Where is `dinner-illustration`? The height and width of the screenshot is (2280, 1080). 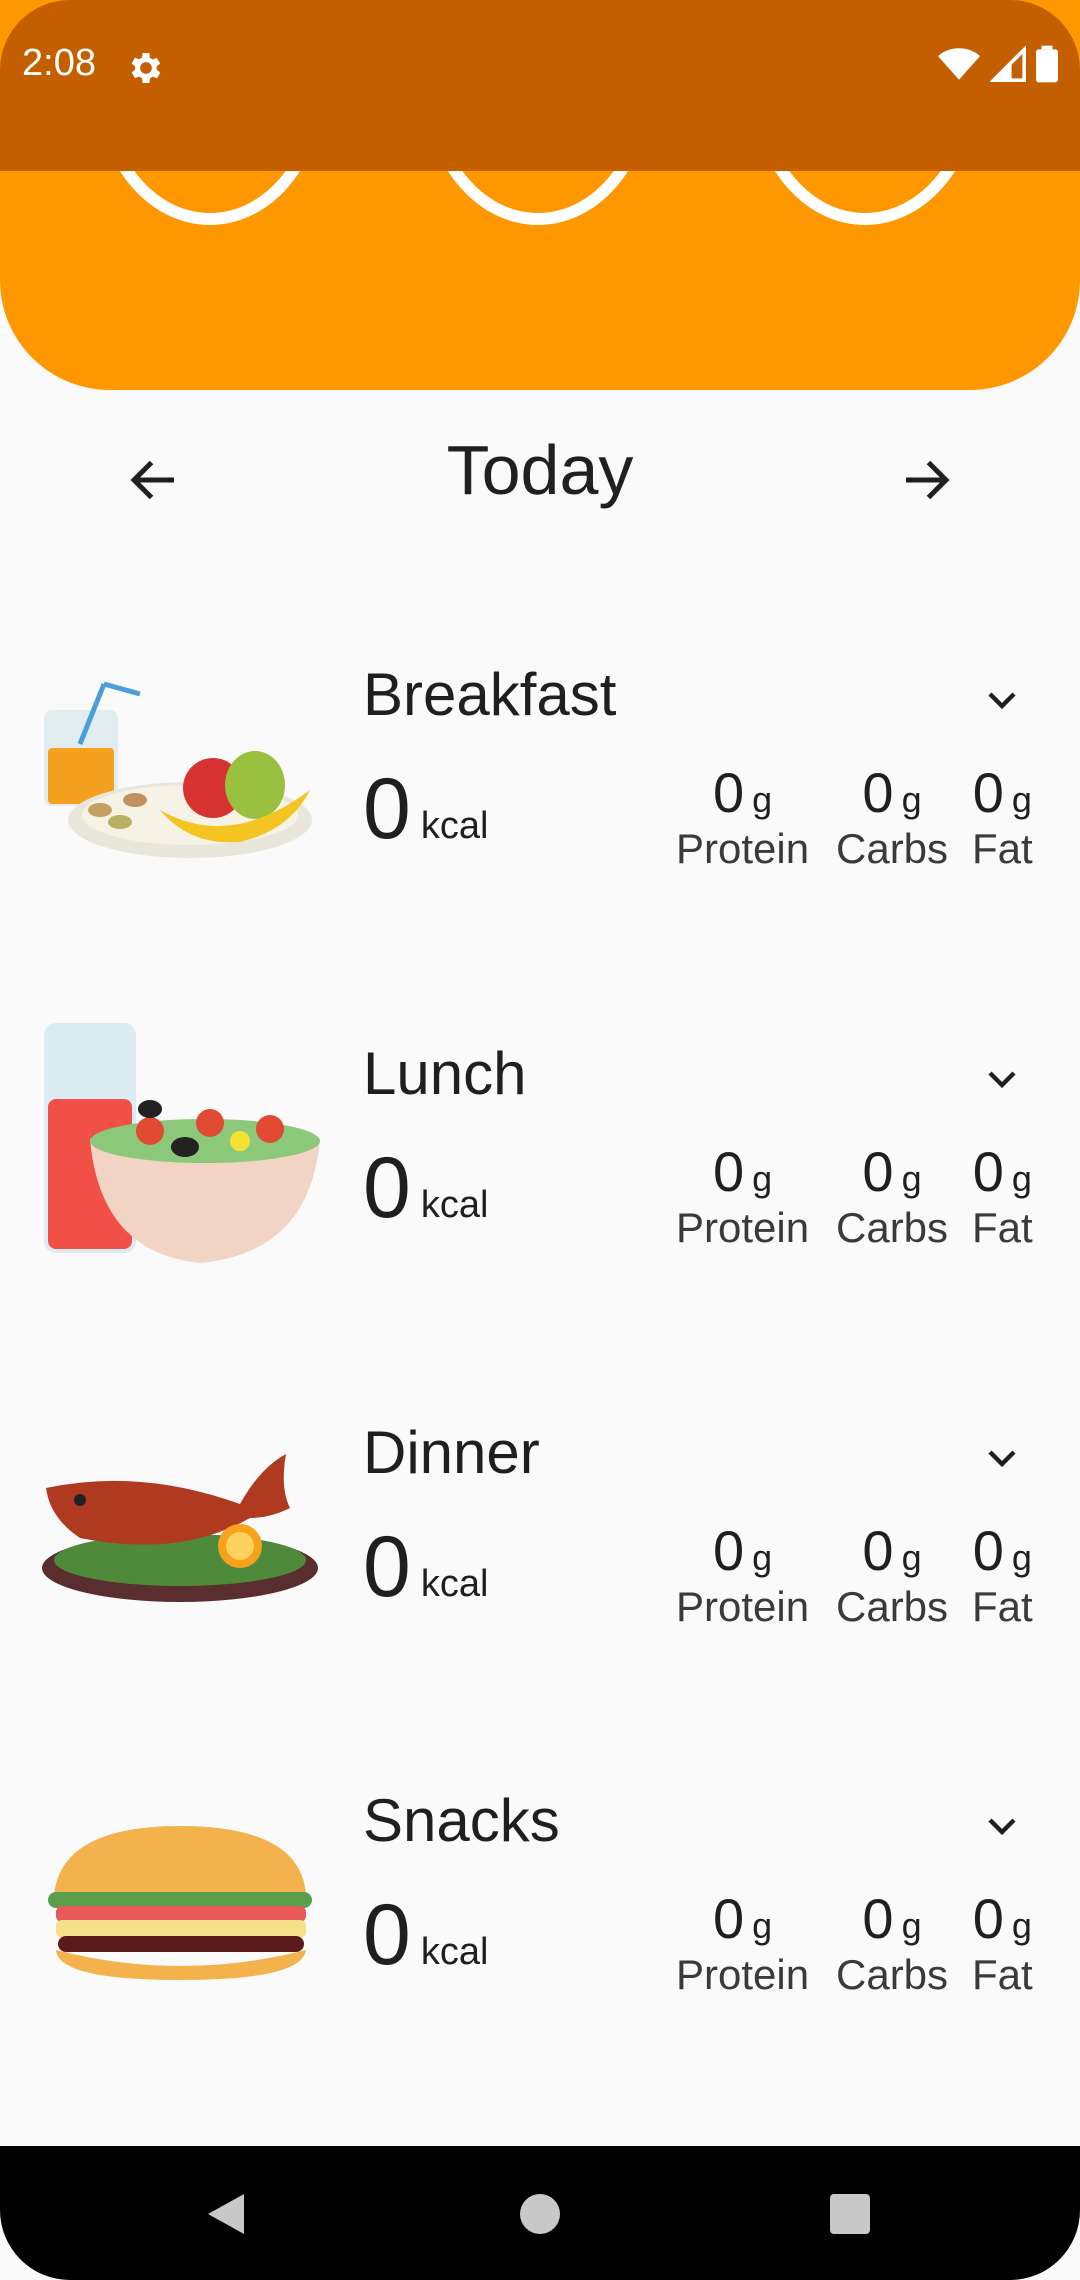 dinner-illustration is located at coordinates (180, 1568).